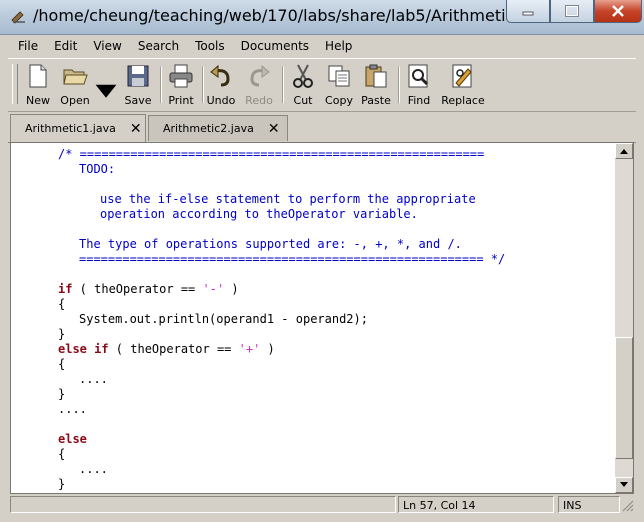 This screenshot has width=644, height=522. I want to click on cursor-position: Ln 57, Col 14, so click(476, 504).